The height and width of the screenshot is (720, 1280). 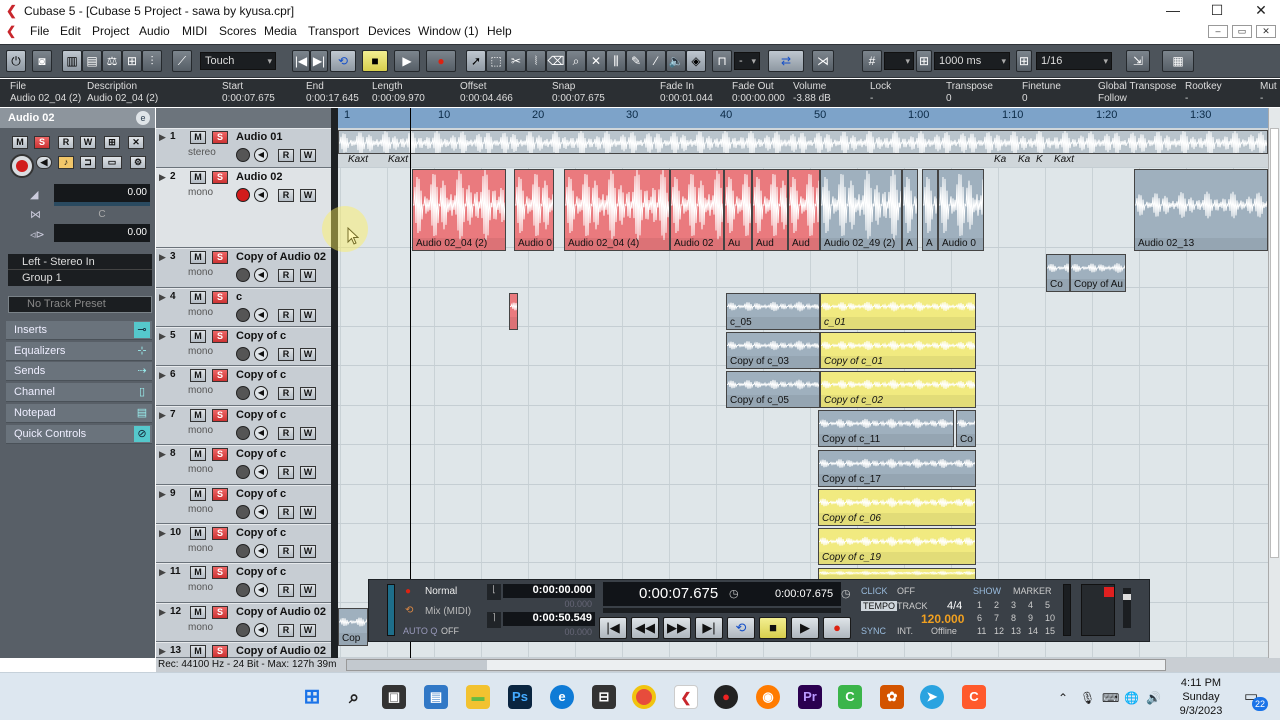 What do you see at coordinates (333, 31) in the screenshot?
I see `menu-transport: Transport` at bounding box center [333, 31].